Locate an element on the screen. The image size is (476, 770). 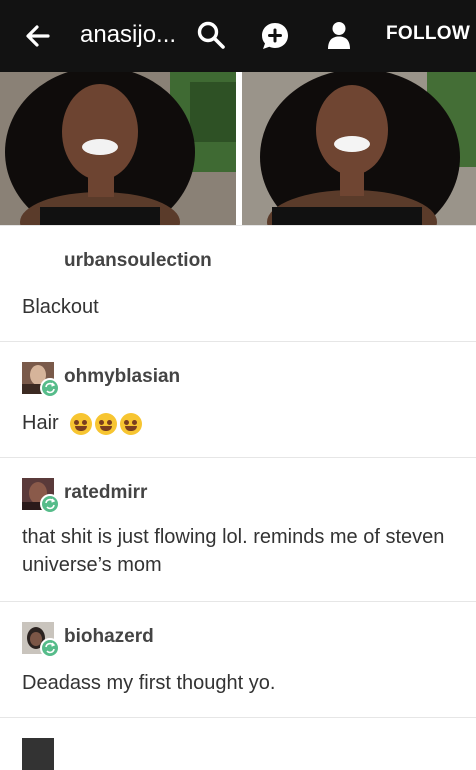
top-bar: anasijo... FOLLOW is located at coordinates (238, 36).